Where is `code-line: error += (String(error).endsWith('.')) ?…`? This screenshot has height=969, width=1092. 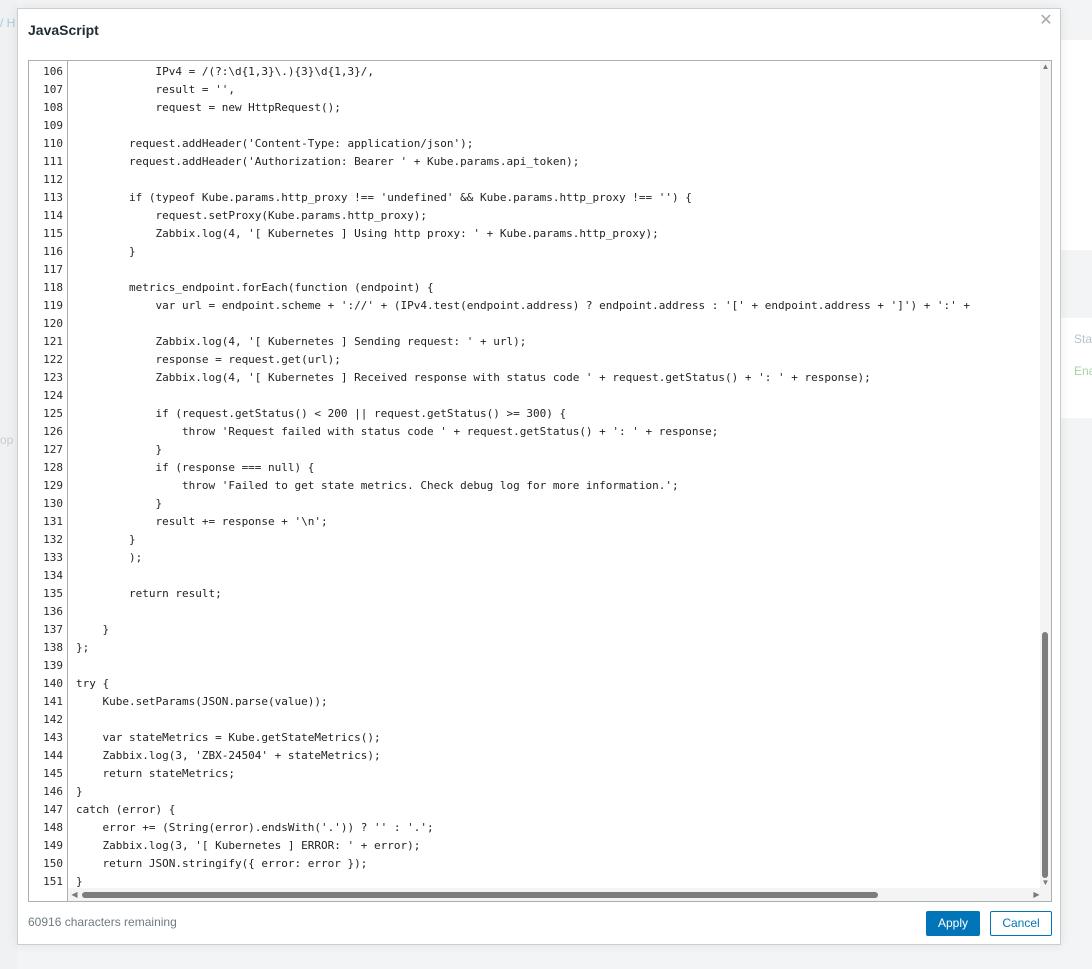
code-line: error += (String(error).endsWith('.')) ?… is located at coordinates (254, 828).